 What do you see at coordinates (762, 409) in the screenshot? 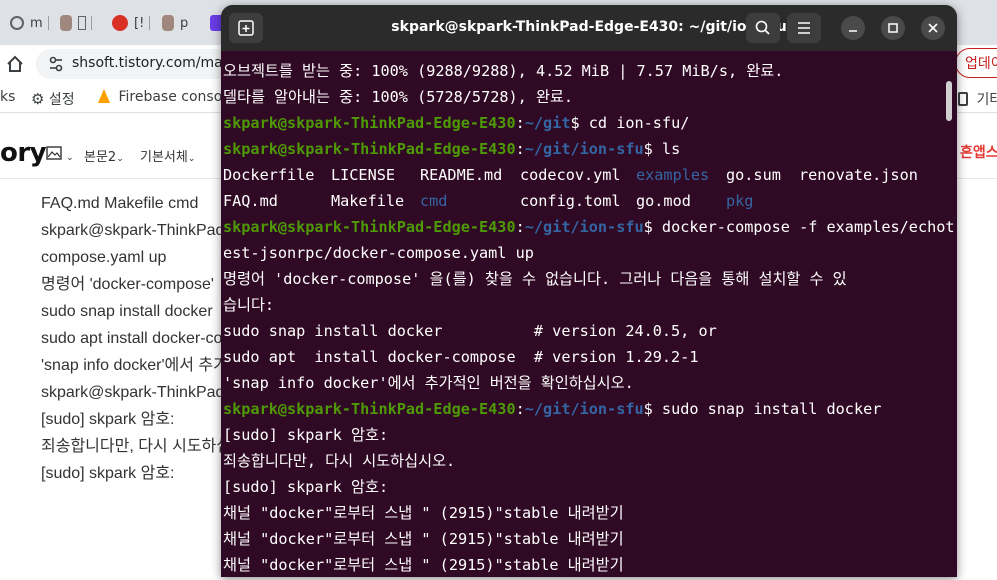
I see `prompt-command: $ sudo snap install docker` at bounding box center [762, 409].